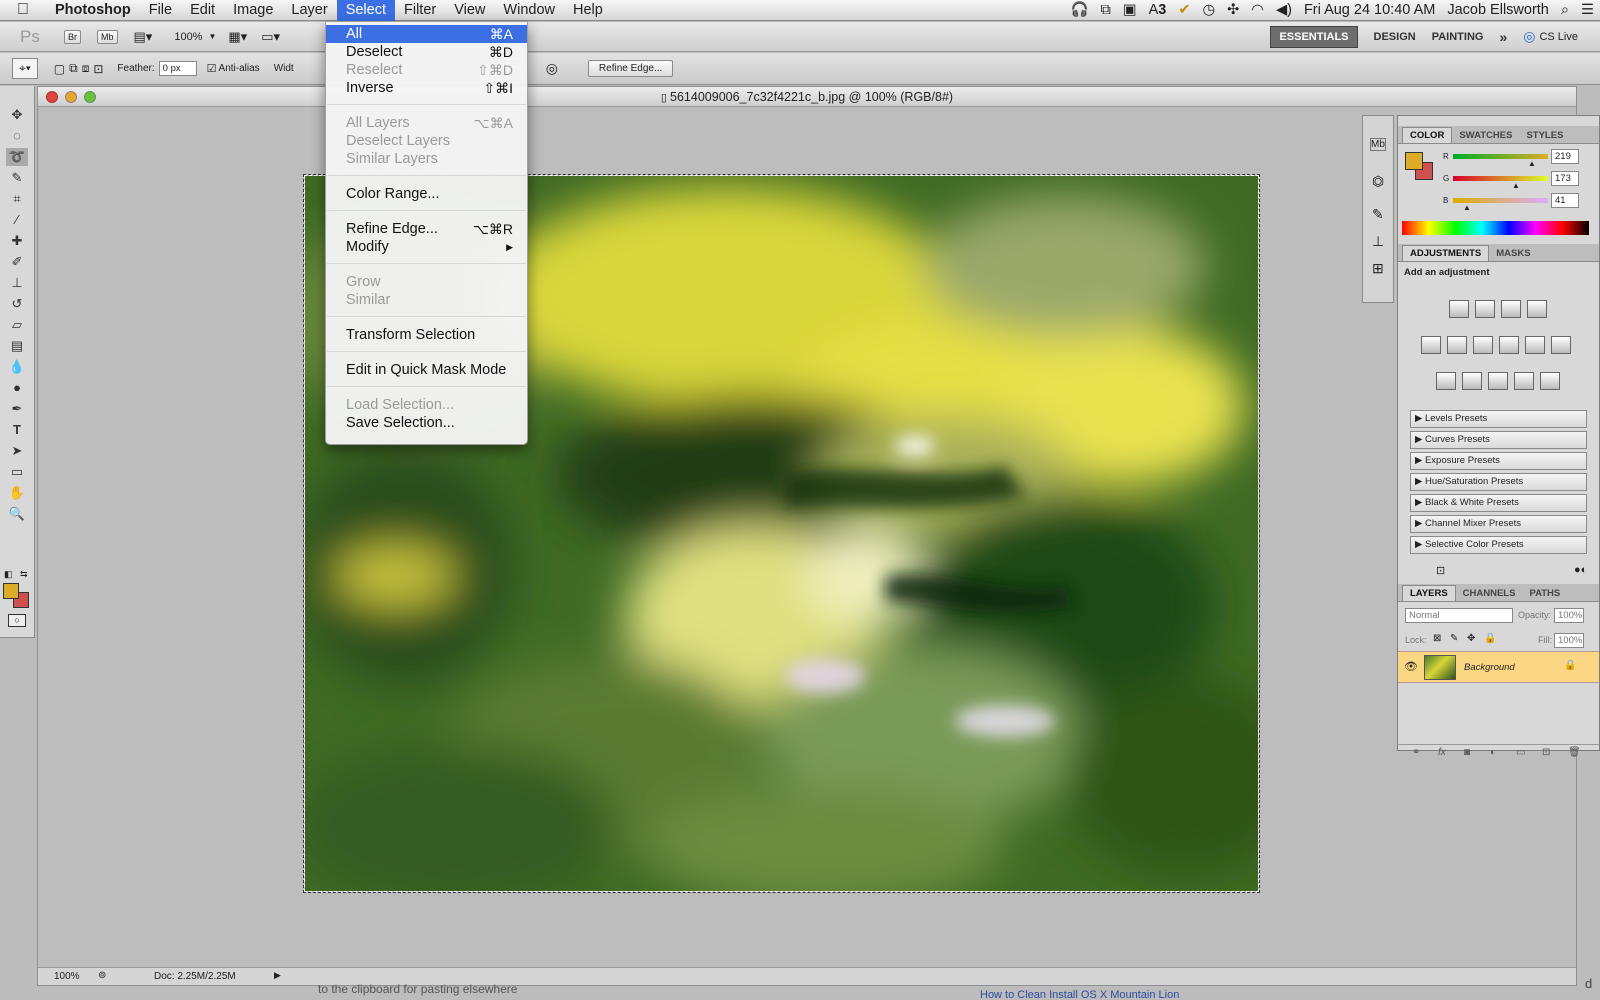 The image size is (1600, 1000). What do you see at coordinates (1485, 135) in the screenshot?
I see `tab-swatches: SWATCHES` at bounding box center [1485, 135].